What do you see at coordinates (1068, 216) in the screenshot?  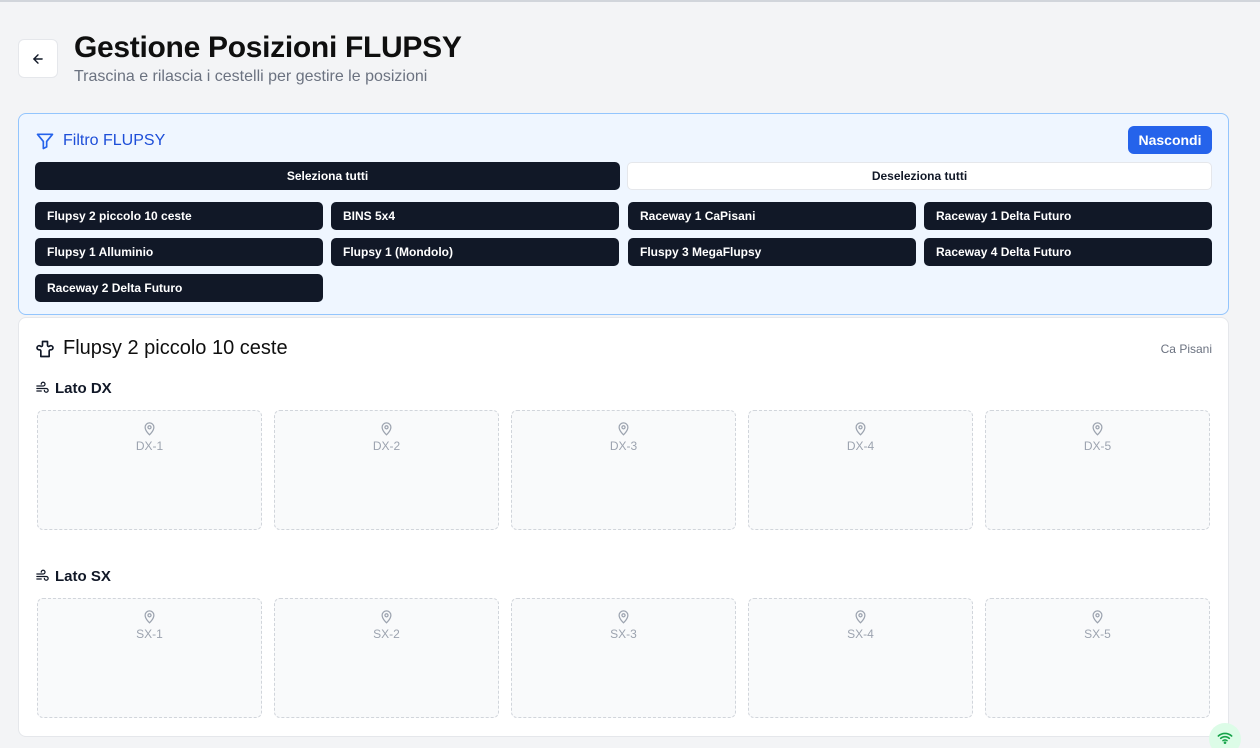 I see `flupsy-chip: Raceway 1 Delta Futuro` at bounding box center [1068, 216].